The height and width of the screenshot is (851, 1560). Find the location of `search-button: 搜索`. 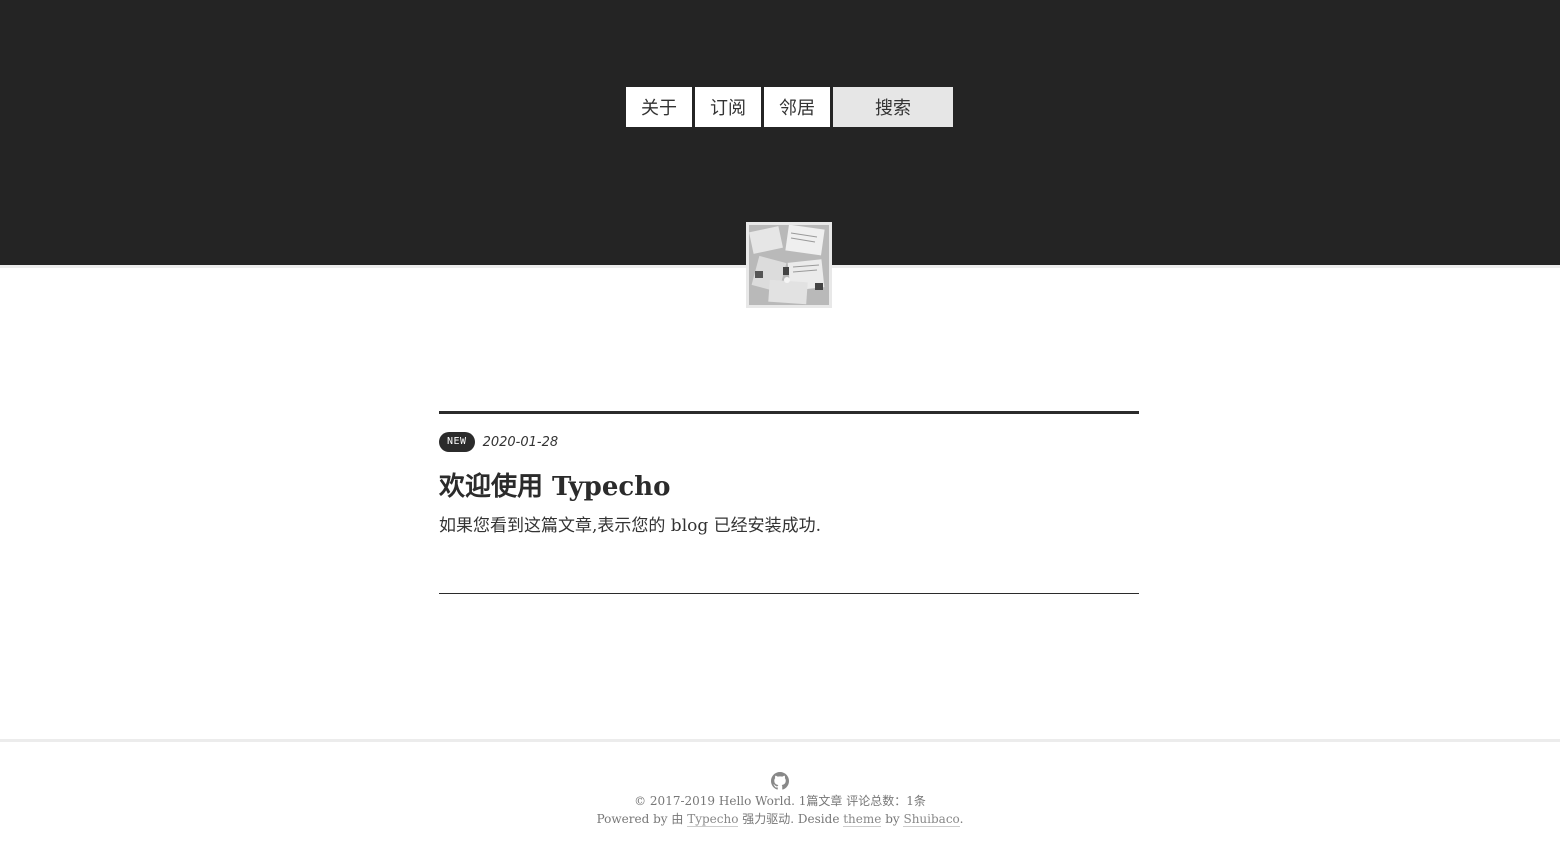

search-button: 搜索 is located at coordinates (893, 107).